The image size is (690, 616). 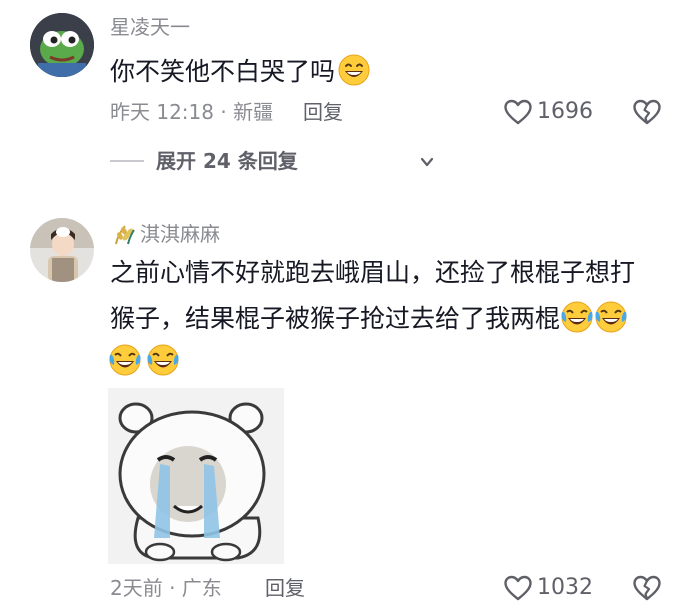 I want to click on comment-text-content: 你不笑他不白哭了吗, so click(x=223, y=71).